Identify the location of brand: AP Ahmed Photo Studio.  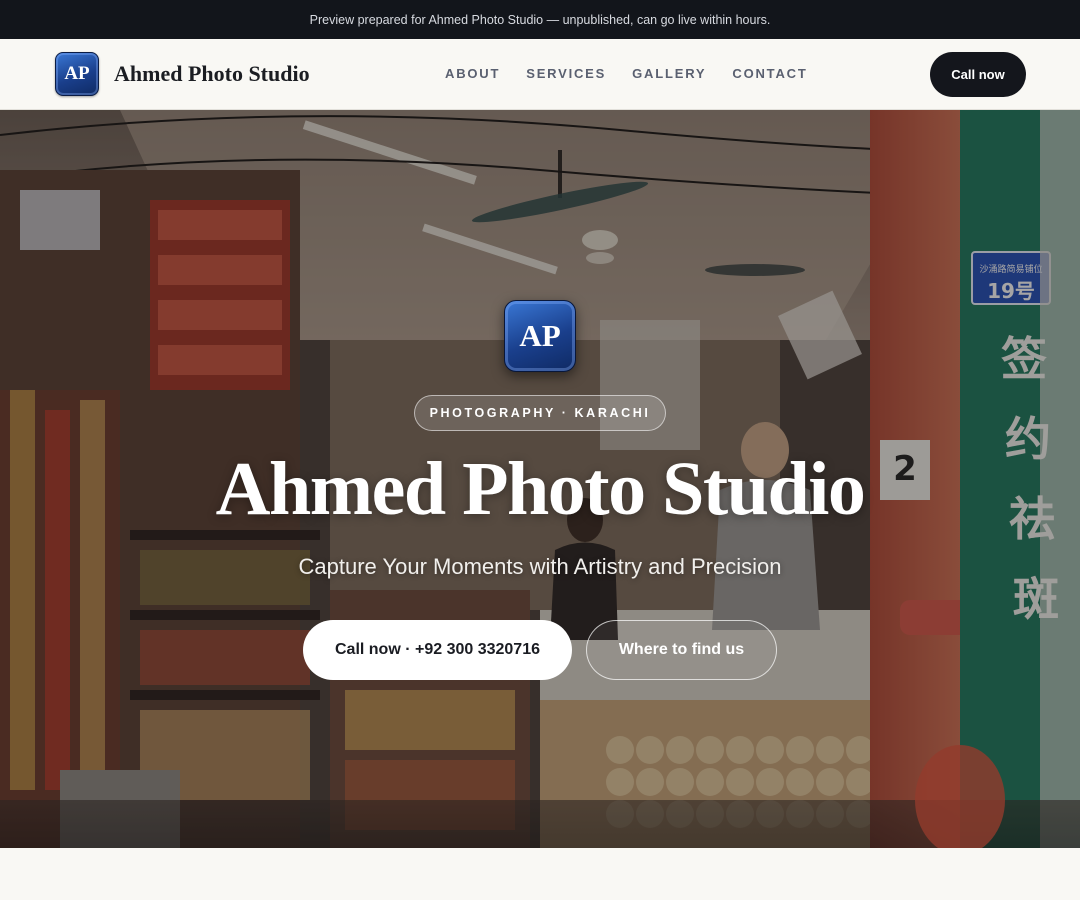
(182, 74).